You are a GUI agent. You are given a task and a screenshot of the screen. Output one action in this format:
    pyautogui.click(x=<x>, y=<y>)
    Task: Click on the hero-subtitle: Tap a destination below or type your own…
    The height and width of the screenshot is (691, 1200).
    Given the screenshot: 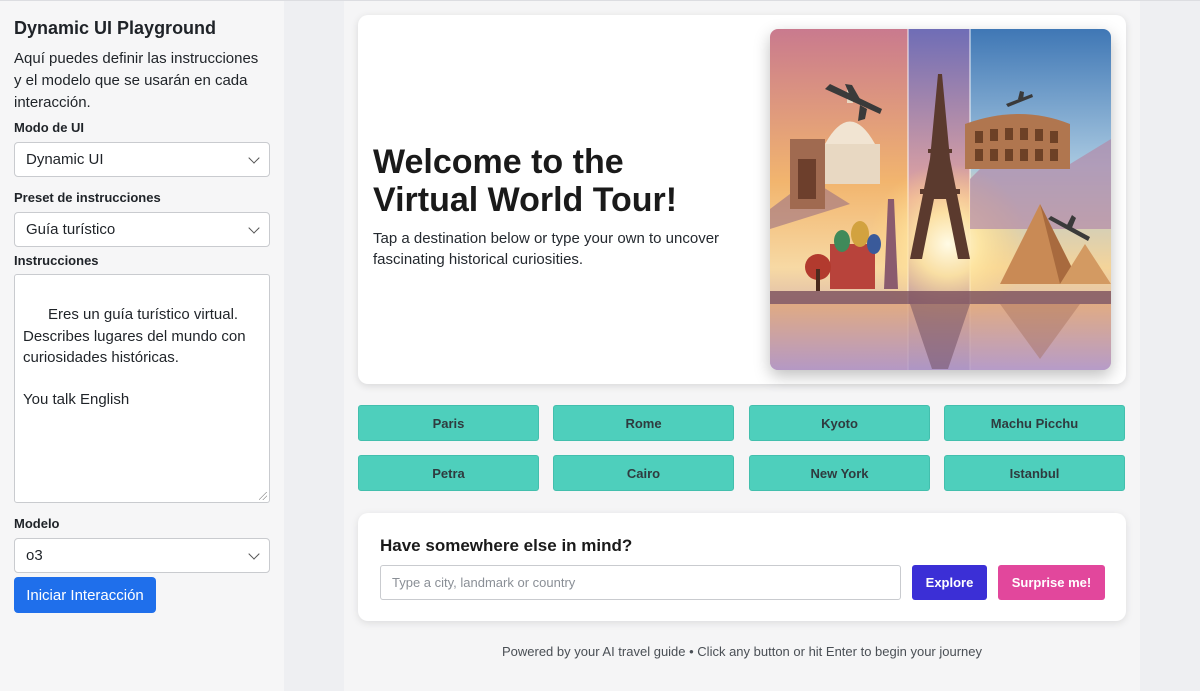 What is the action you would take?
    pyautogui.click(x=546, y=249)
    